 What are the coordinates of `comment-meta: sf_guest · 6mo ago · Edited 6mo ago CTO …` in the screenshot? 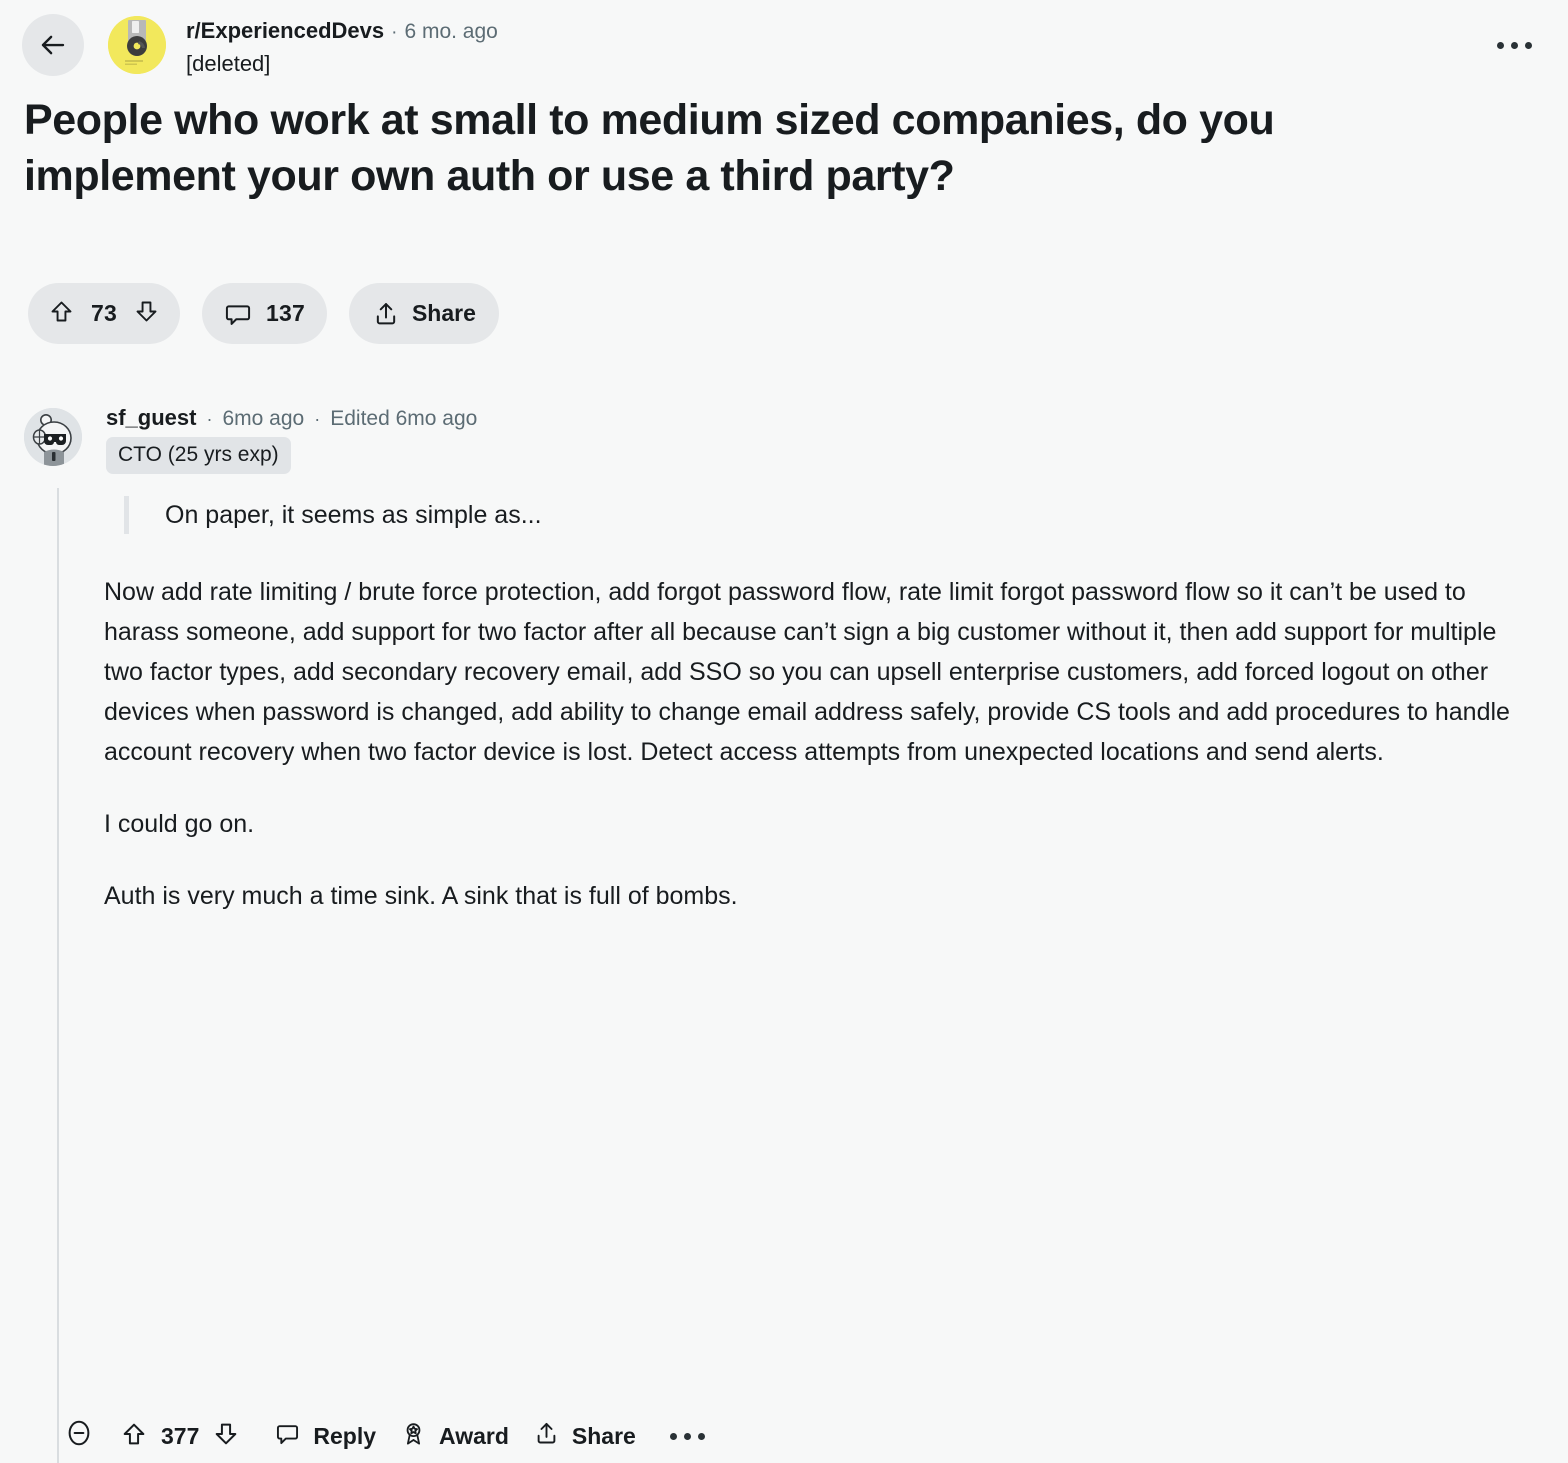 It's located at (291, 439).